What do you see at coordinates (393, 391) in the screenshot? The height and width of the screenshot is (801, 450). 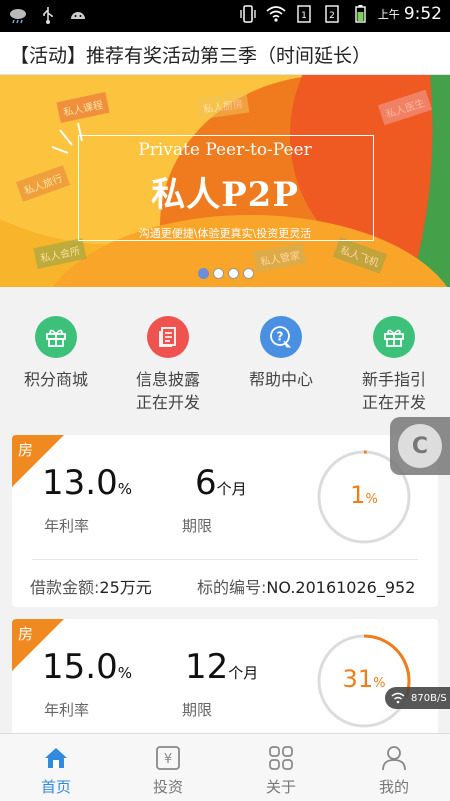 I see `menu-label: 新手指引 正在开发` at bounding box center [393, 391].